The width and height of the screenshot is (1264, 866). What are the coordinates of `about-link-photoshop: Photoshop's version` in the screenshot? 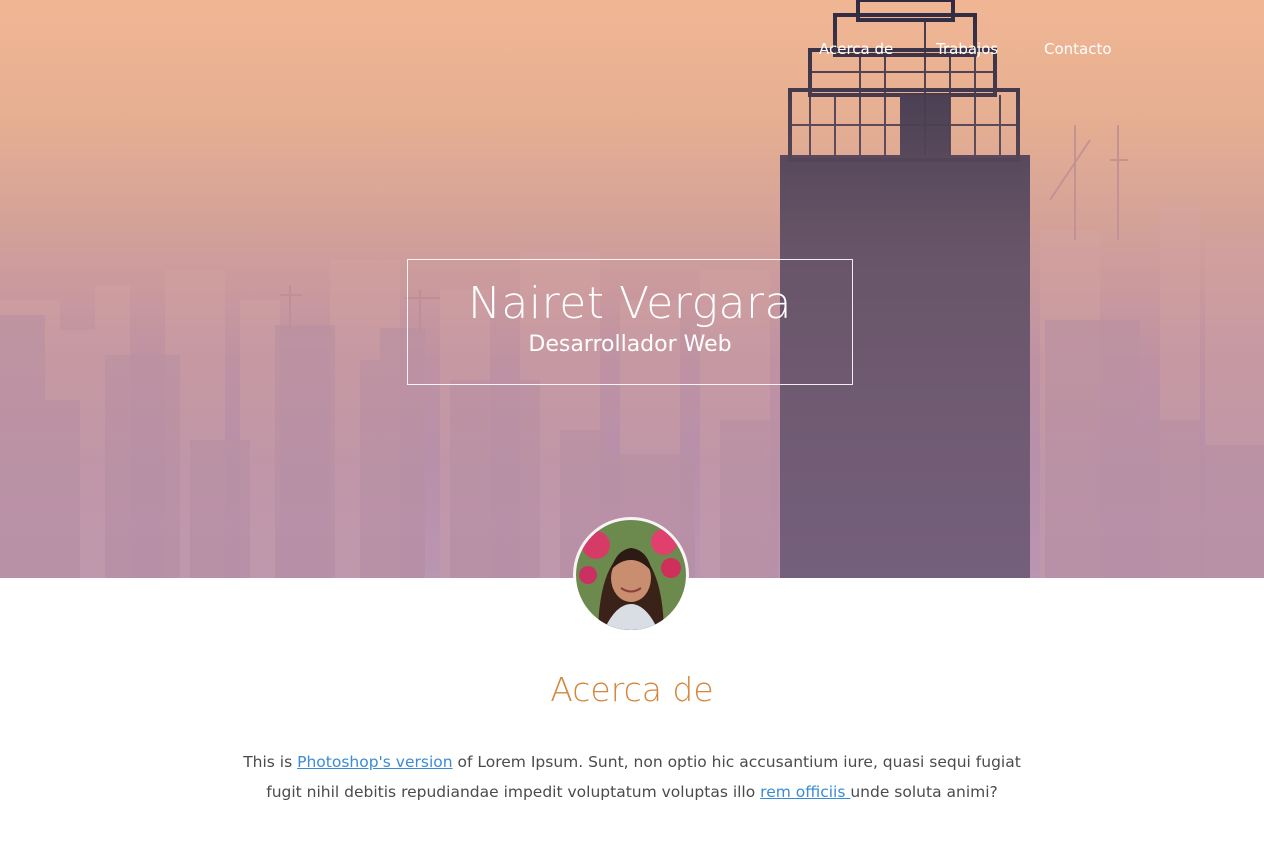 It's located at (374, 762).